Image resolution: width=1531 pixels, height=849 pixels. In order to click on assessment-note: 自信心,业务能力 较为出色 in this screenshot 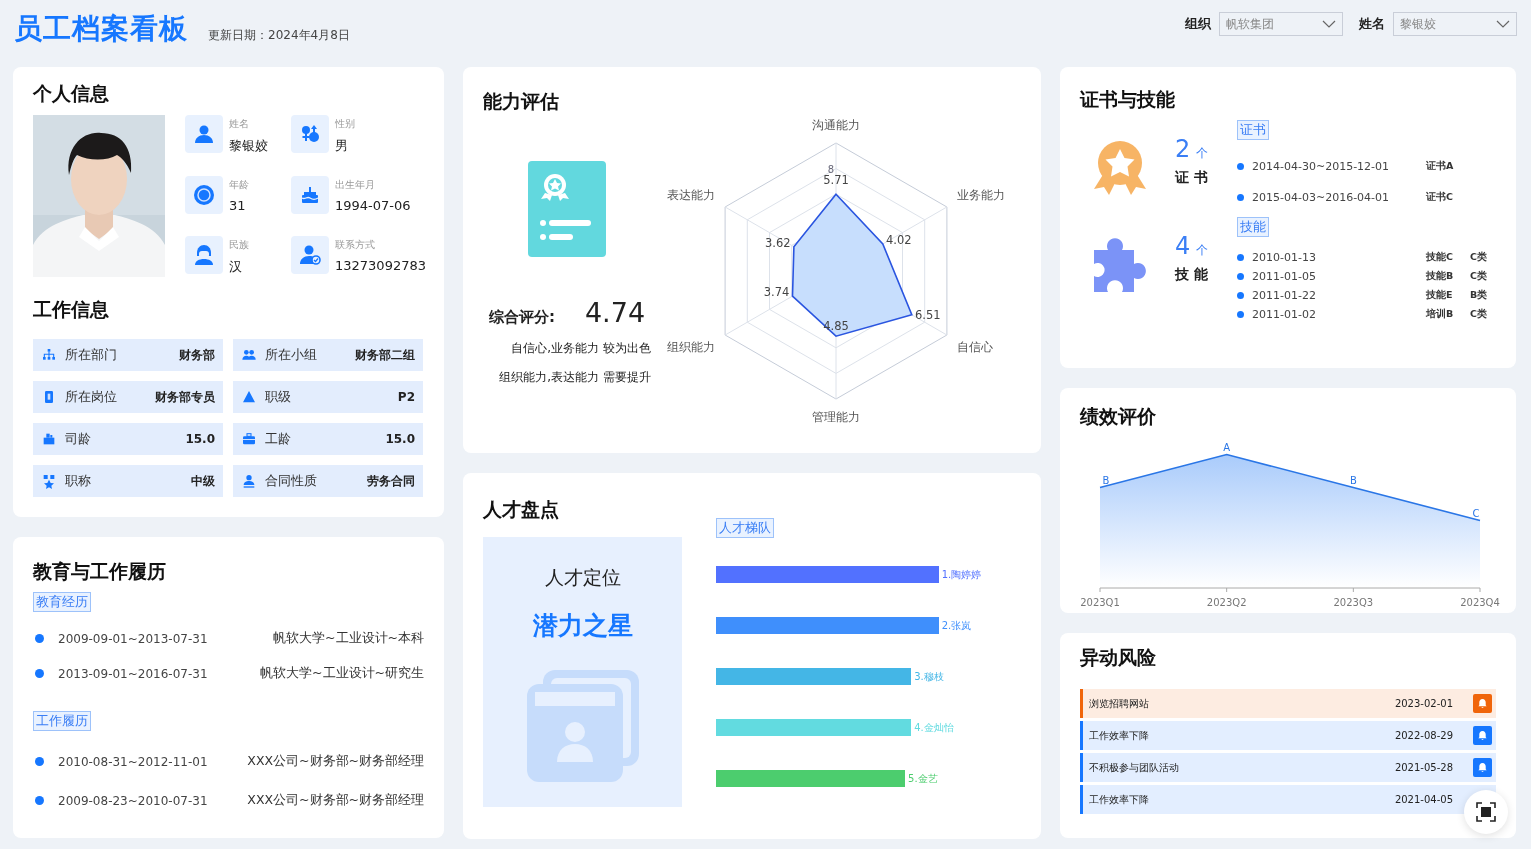, I will do `click(581, 348)`.